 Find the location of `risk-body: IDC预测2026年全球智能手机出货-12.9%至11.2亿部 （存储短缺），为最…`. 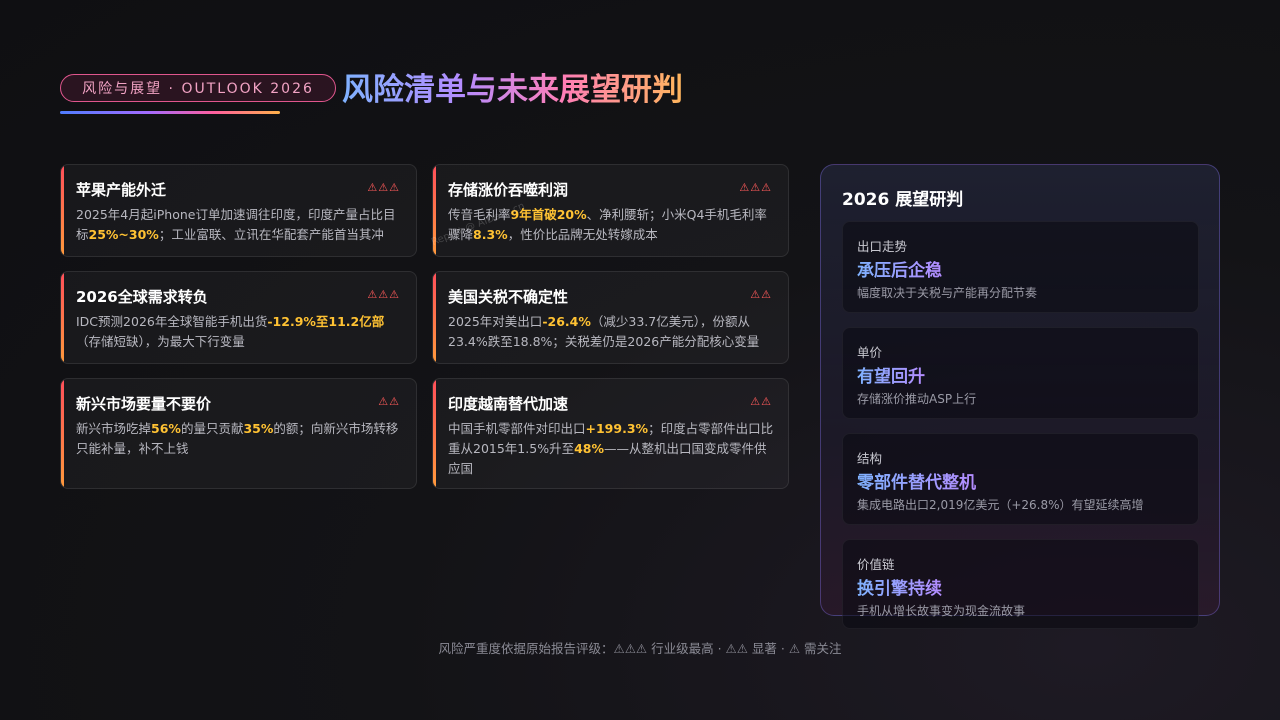

risk-body: IDC预测2026年全球智能手机出货-12.9%至11.2亿部 （存储短缺），为最… is located at coordinates (239, 332).